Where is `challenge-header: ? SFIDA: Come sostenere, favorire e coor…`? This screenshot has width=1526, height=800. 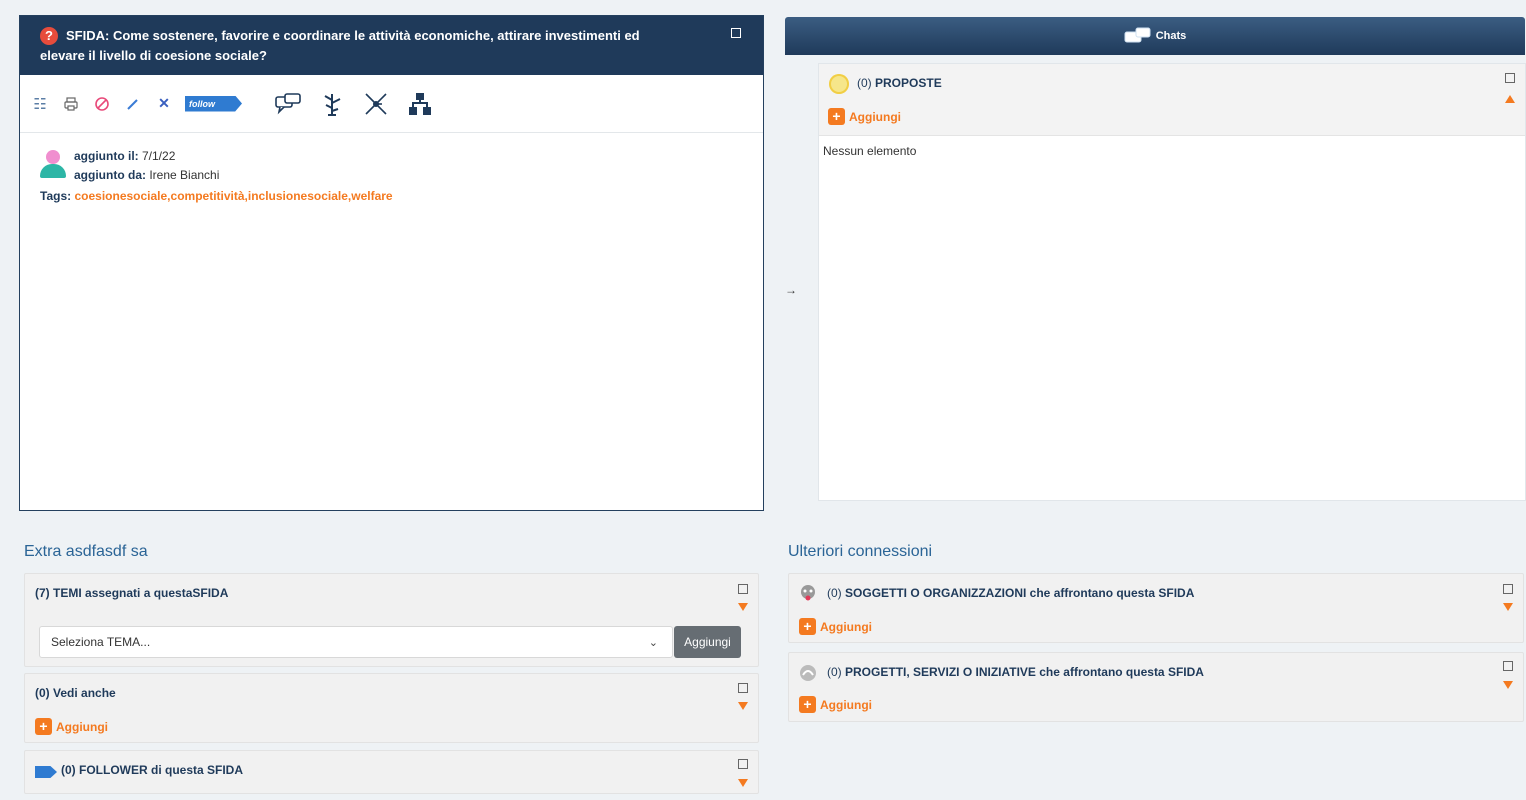
challenge-header: ? SFIDA: Come sostenere, favorire e coor… is located at coordinates (391, 45).